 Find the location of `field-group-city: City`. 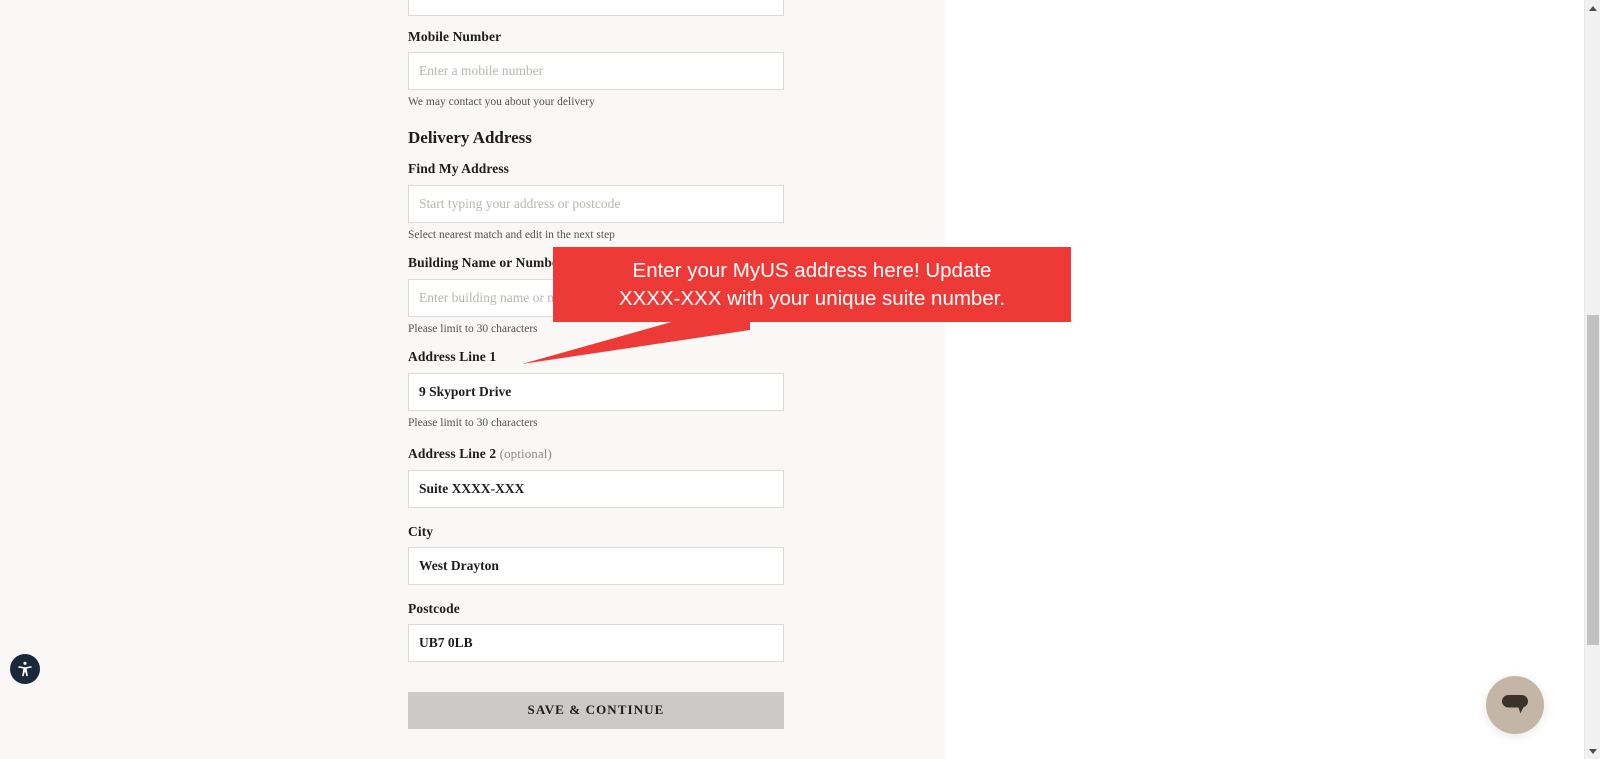

field-group-city: City is located at coordinates (596, 554).